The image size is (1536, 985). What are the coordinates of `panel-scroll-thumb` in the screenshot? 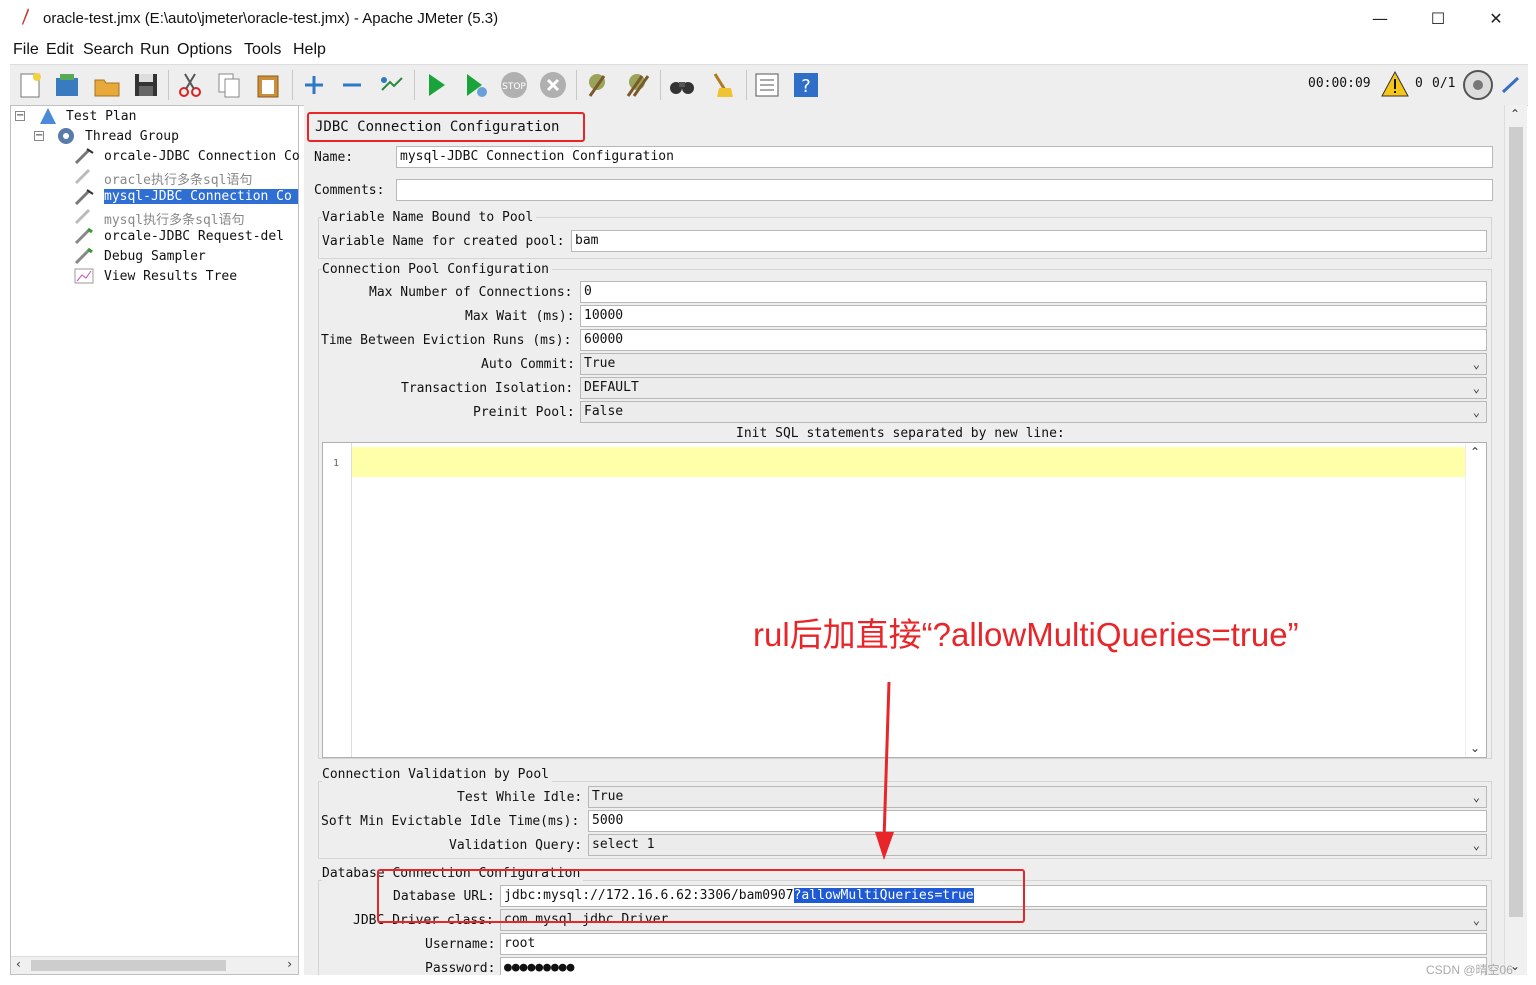 It's located at (1516, 522).